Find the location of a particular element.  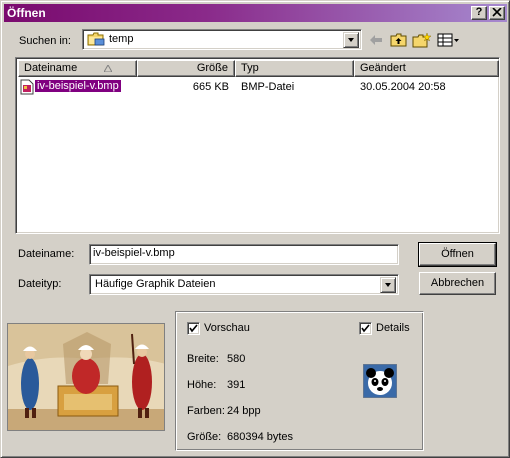

filename-label: Dateiname: is located at coordinates (46, 254).